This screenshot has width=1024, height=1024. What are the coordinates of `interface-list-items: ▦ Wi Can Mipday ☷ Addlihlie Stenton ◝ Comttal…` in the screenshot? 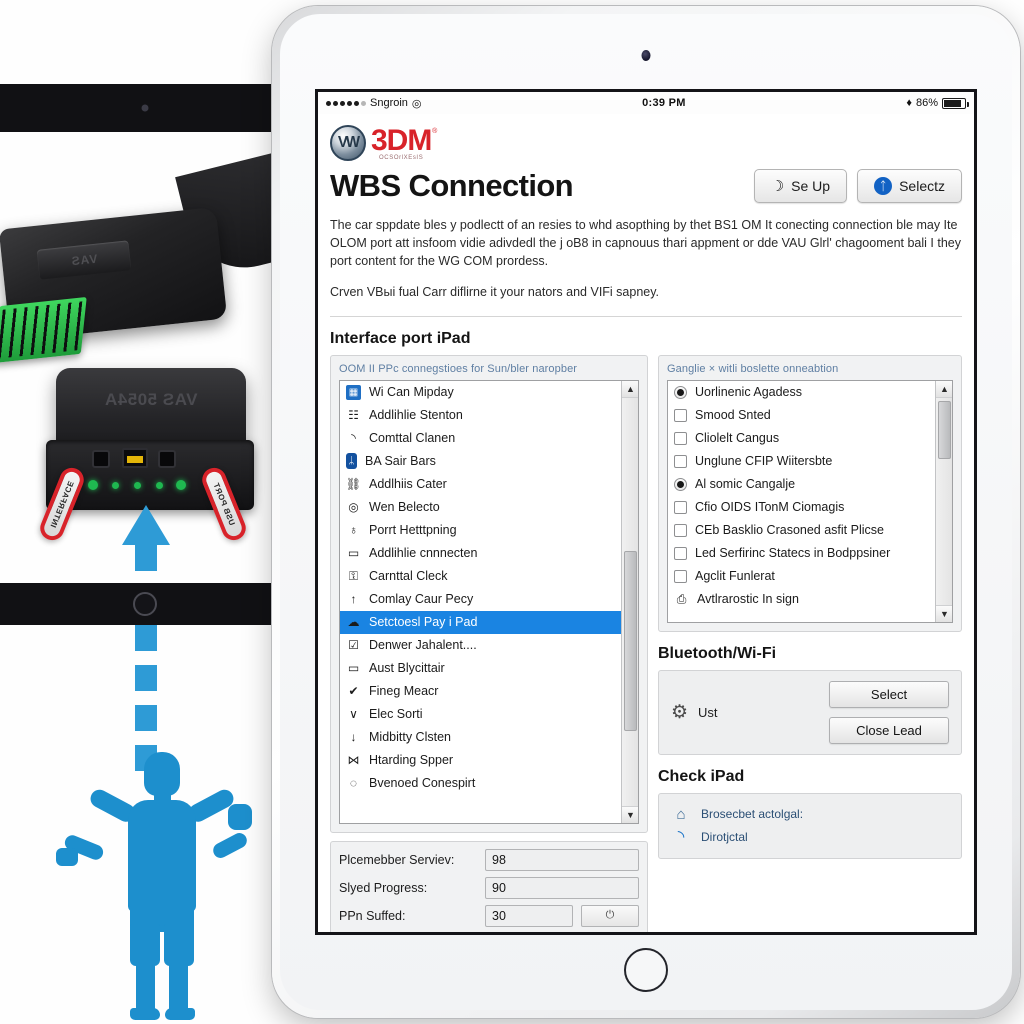 It's located at (480, 602).